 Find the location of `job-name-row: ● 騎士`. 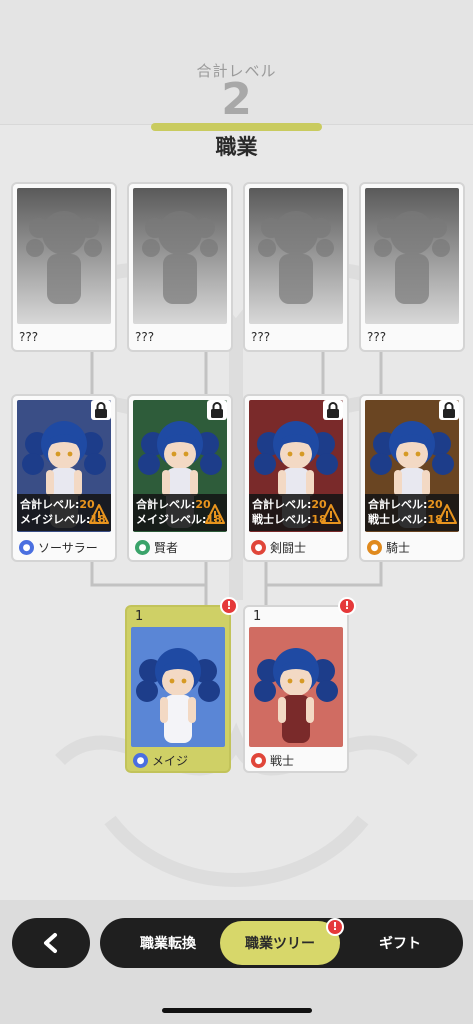

job-name-row: ● 騎士 is located at coordinates (388, 547).